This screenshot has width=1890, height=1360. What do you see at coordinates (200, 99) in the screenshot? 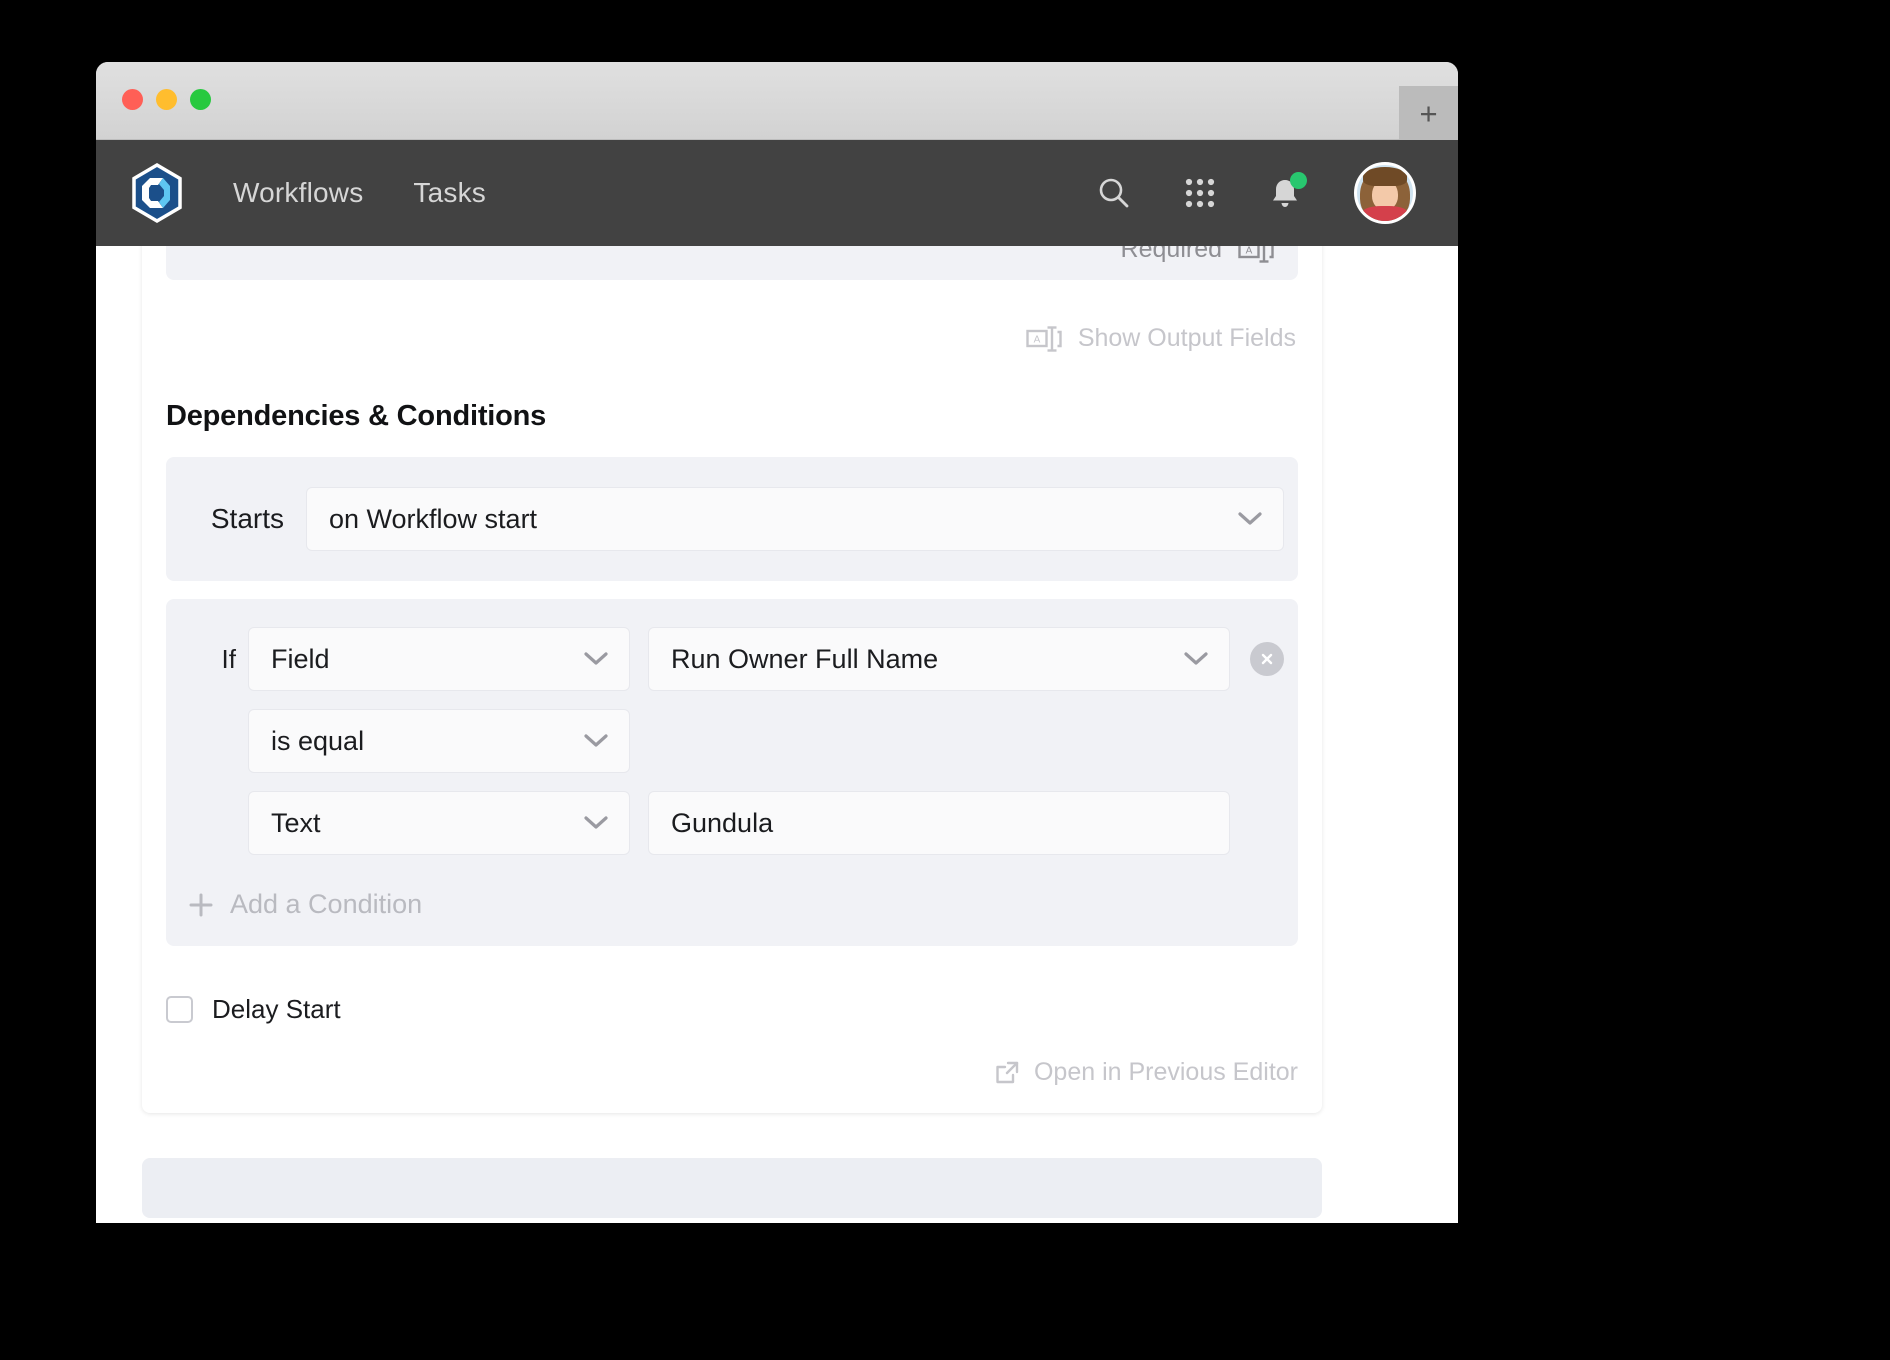
I see `maximize-window-button` at bounding box center [200, 99].